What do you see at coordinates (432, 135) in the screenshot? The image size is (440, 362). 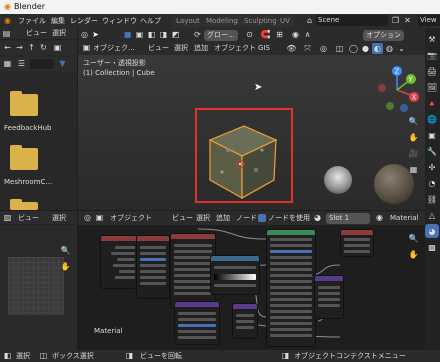 I see `object-tab-icon: ▣` at bounding box center [432, 135].